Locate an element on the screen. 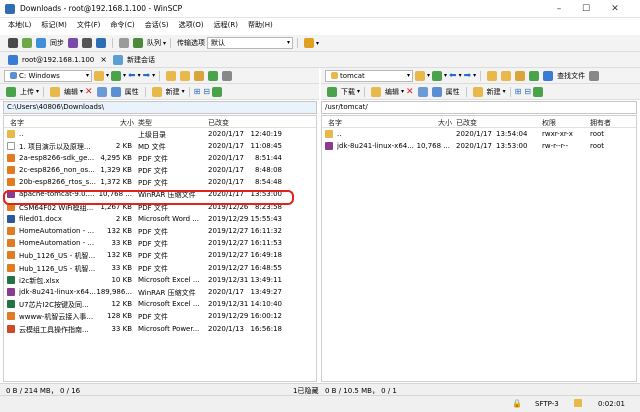 The height and width of the screenshot is (412, 640). local-view-icon is located at coordinates (13, 43).